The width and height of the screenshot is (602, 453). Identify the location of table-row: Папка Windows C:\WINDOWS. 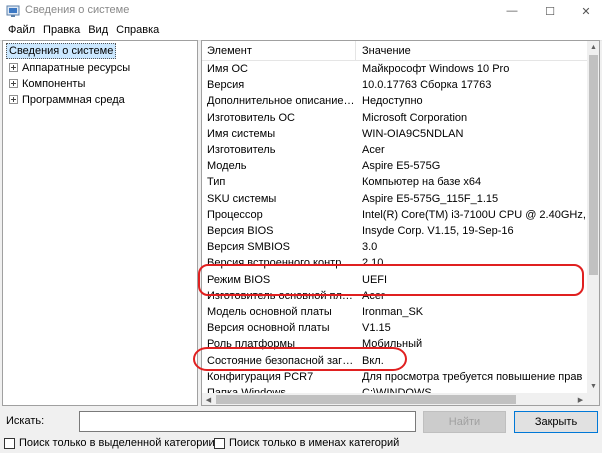
(394, 389).